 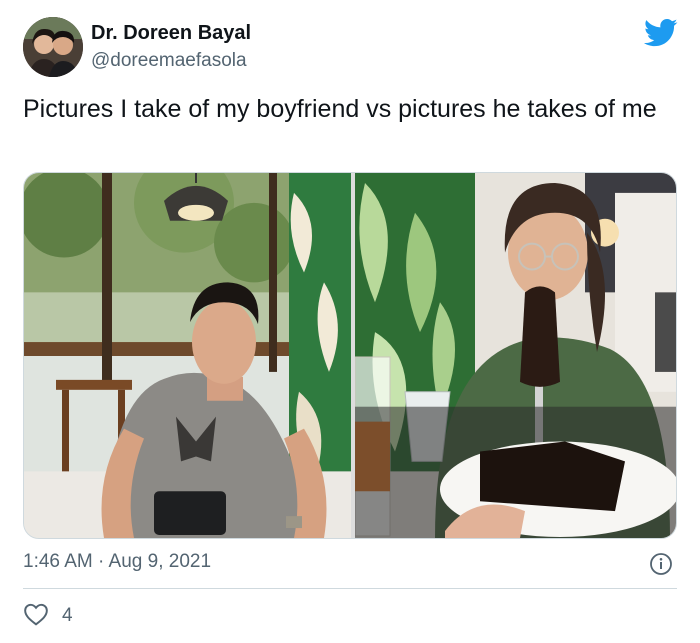 What do you see at coordinates (169, 61) in the screenshot?
I see `author-handle: @doreemaefasola` at bounding box center [169, 61].